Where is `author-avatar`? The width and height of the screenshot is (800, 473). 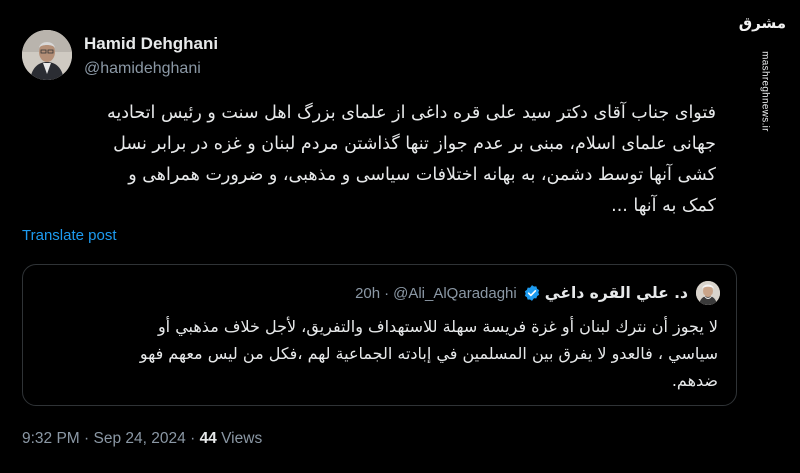 author-avatar is located at coordinates (47, 55).